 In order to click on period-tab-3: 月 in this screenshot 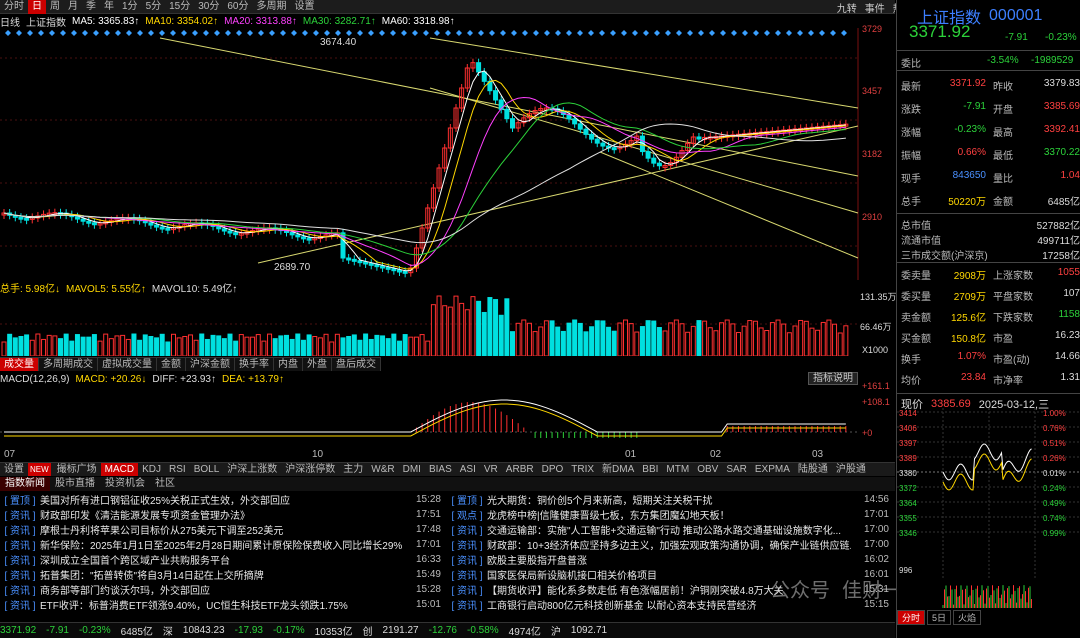, I will do `click(73, 7)`.